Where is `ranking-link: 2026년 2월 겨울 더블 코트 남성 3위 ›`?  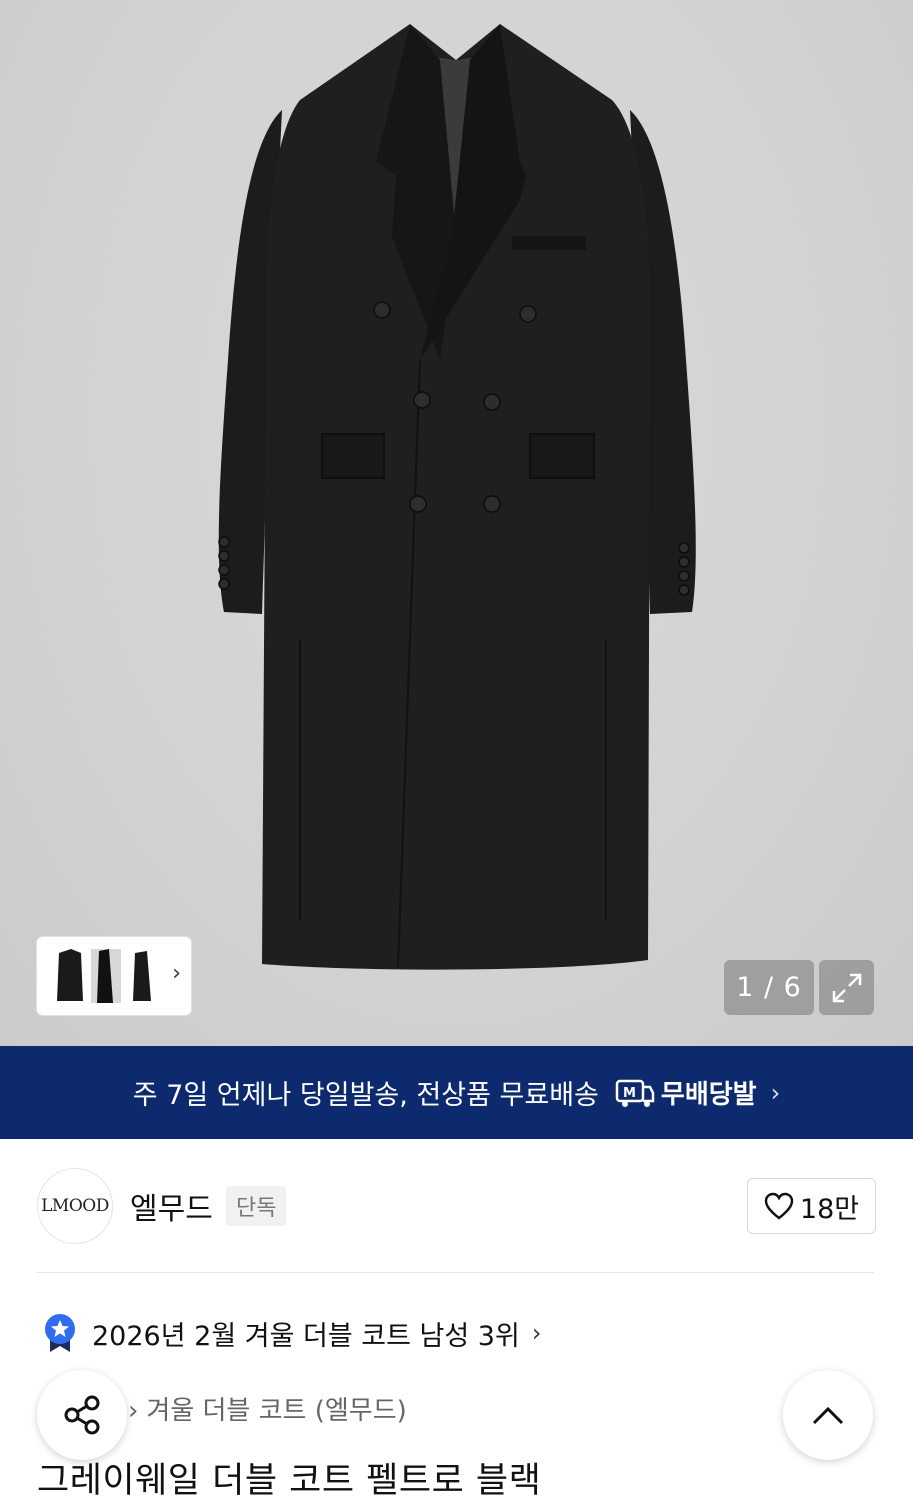 ranking-link: 2026년 2월 겨울 더블 코트 남성 3위 › is located at coordinates (291, 1333).